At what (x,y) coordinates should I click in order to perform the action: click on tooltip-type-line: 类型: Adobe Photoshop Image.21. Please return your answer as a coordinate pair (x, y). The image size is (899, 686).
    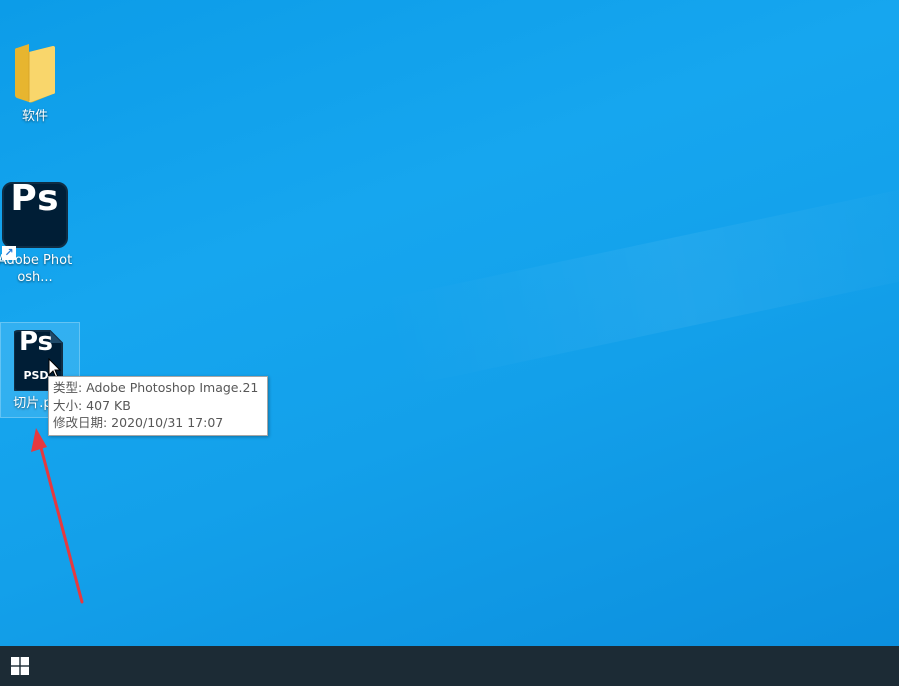
    Looking at the image, I should click on (156, 387).